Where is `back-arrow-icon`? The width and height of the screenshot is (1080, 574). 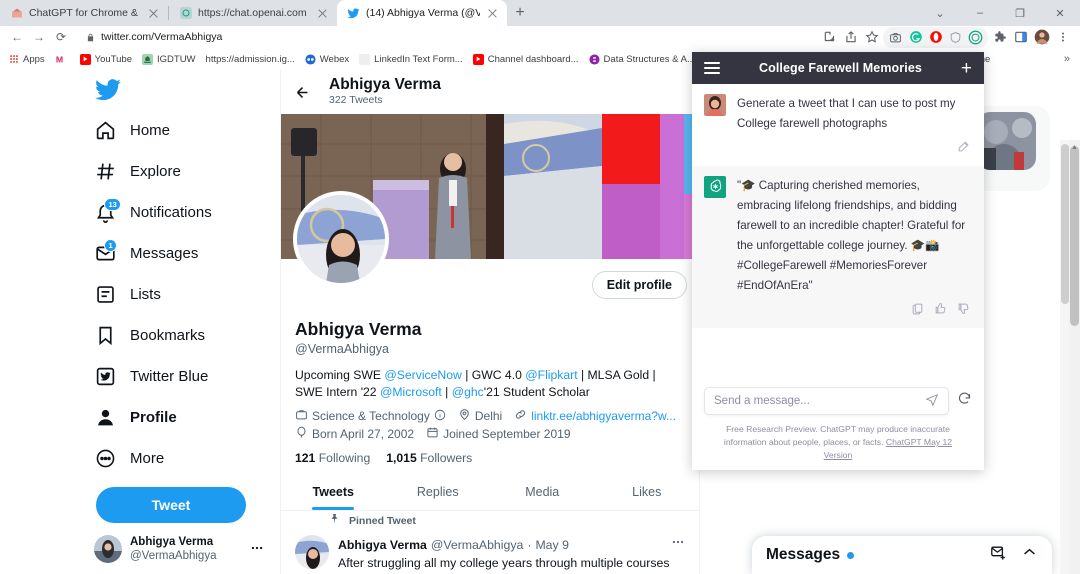 back-arrow-icon is located at coordinates (302, 92).